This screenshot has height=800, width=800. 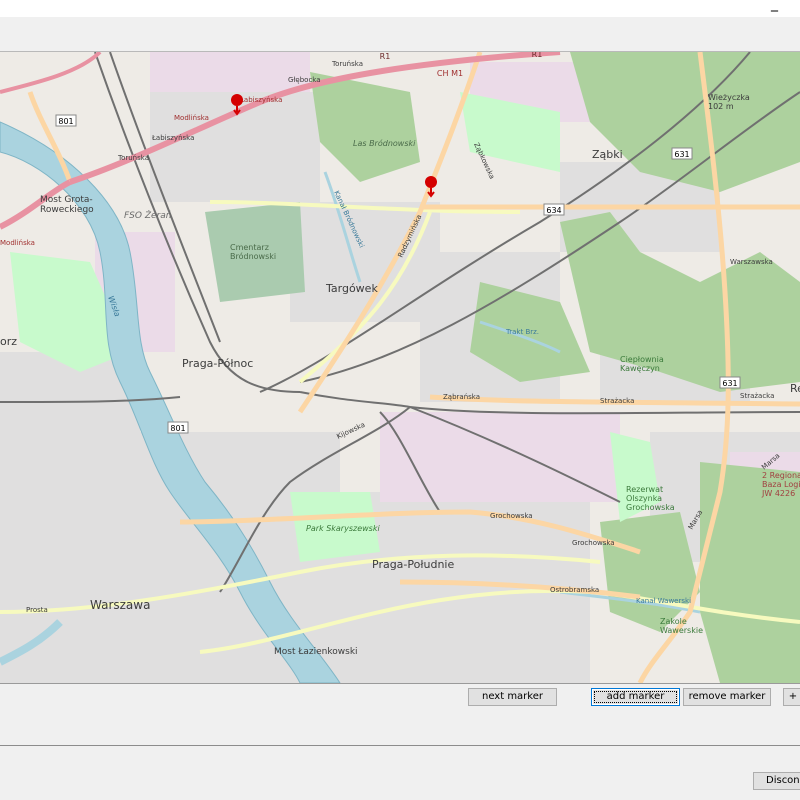 I want to click on shield-631-top-text: 631, so click(x=681, y=154).